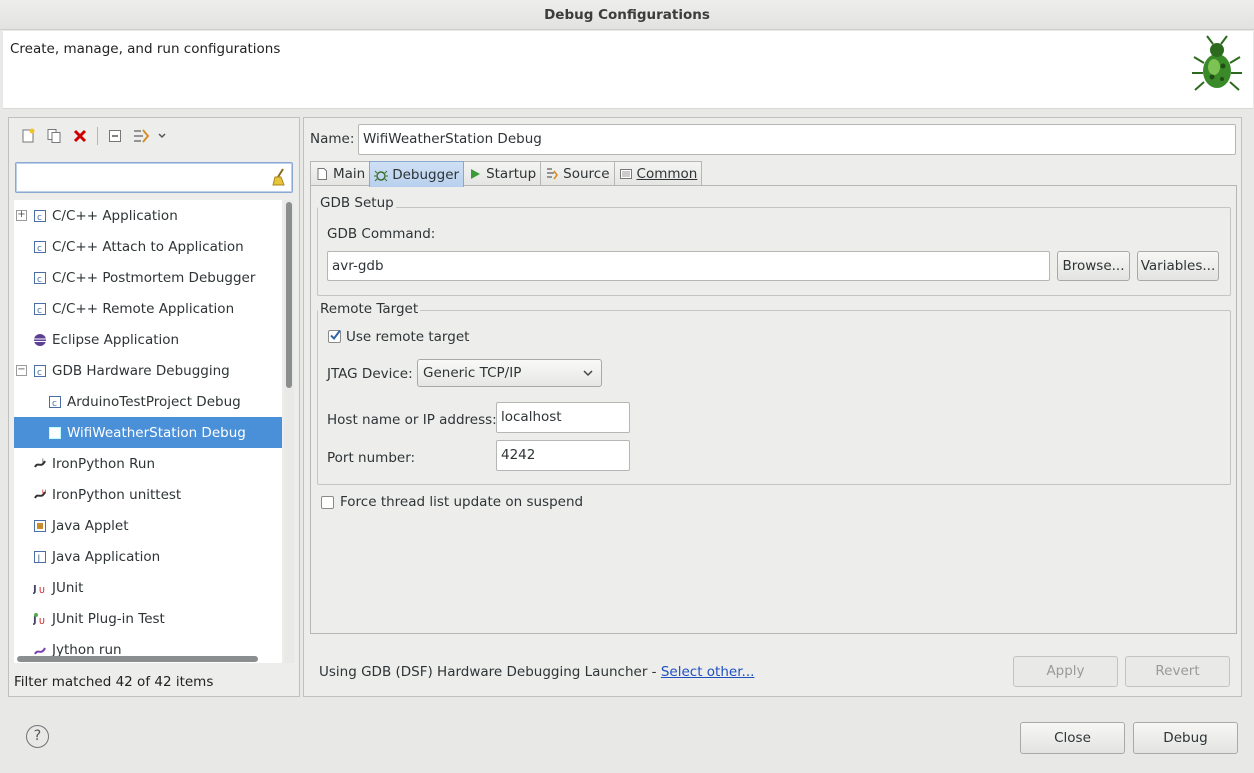 The height and width of the screenshot is (773, 1254). What do you see at coordinates (148, 339) in the screenshot?
I see `tree-item: Eclipse Application` at bounding box center [148, 339].